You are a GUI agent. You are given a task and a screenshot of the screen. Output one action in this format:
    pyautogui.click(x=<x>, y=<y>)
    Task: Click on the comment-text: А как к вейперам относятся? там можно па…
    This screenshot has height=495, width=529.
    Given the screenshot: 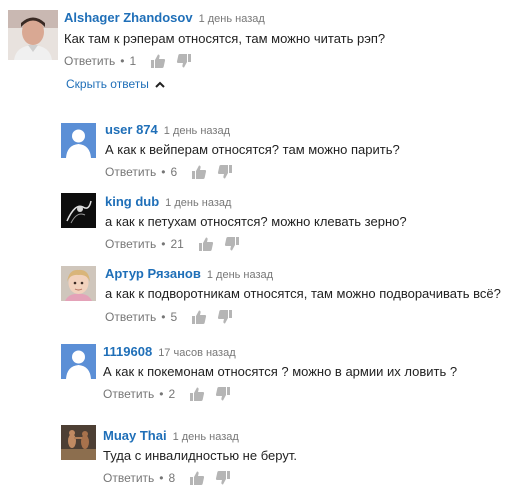 What is the action you would take?
    pyautogui.click(x=252, y=149)
    